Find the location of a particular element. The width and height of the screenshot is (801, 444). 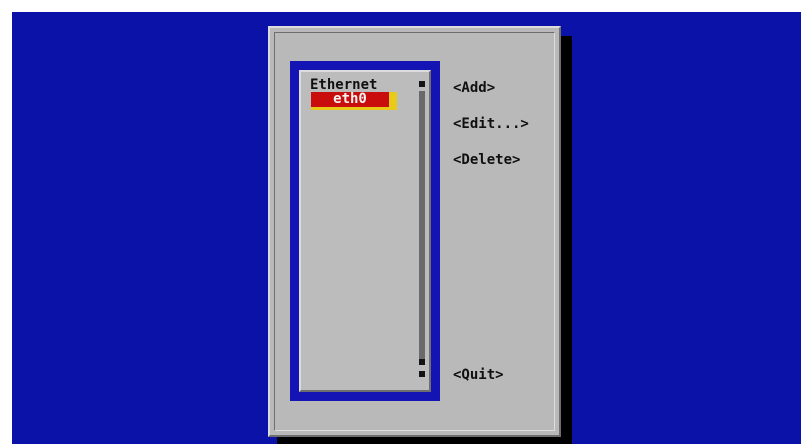

quit-button: <Quit> is located at coordinates (478, 375).